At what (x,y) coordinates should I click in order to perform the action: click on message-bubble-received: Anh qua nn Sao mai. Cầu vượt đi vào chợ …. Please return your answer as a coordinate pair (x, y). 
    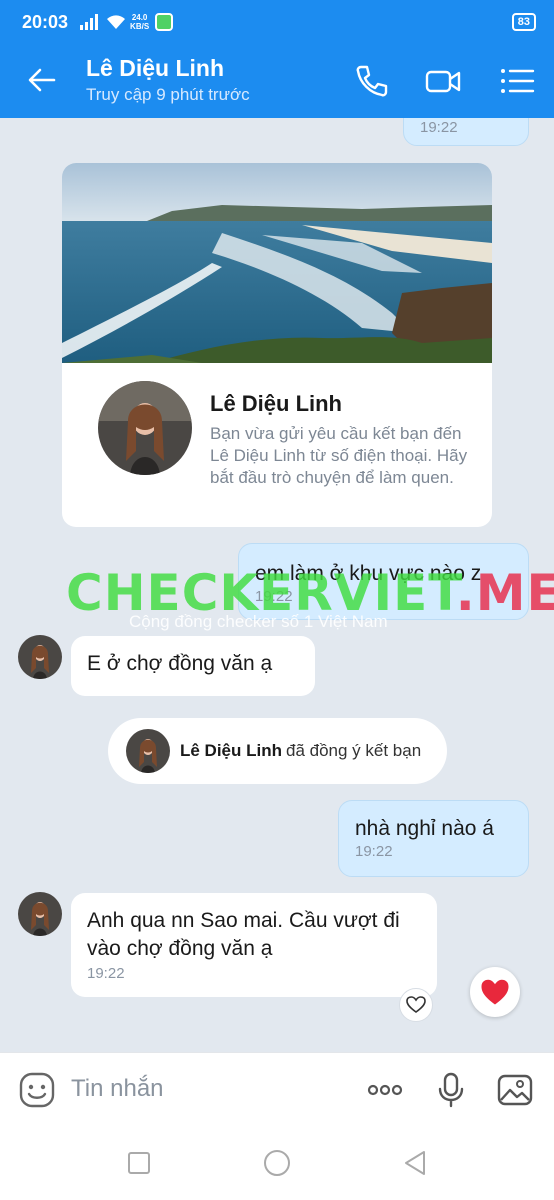
    Looking at the image, I should click on (254, 945).